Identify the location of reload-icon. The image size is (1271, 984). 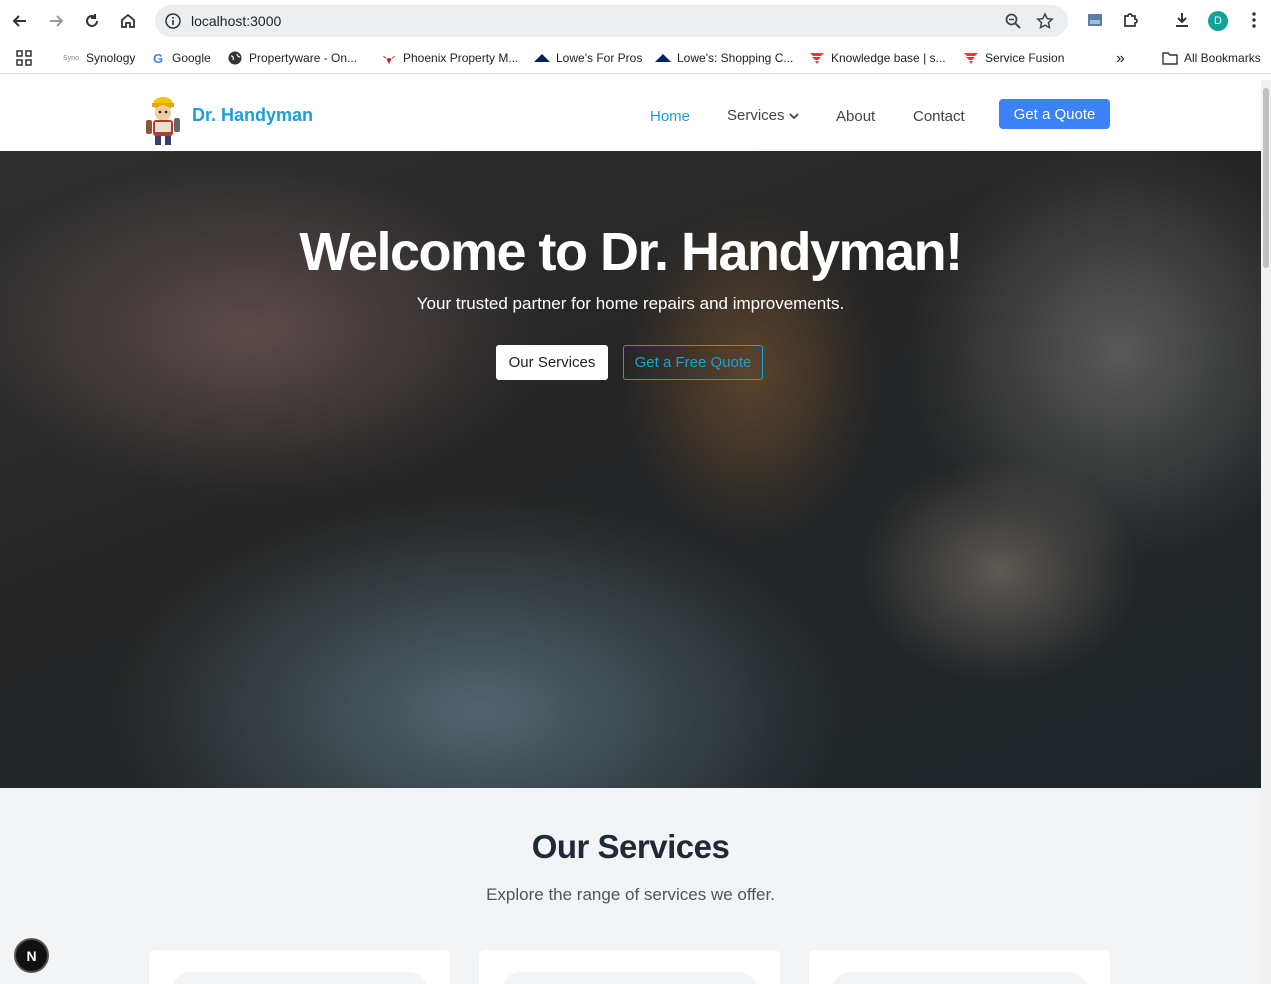
(92, 21).